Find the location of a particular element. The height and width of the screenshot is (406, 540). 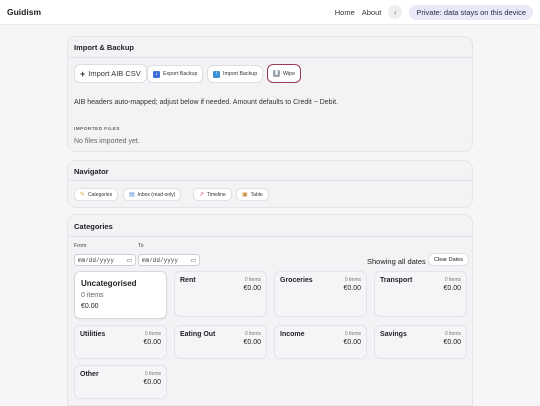

category-card-uncategorised: Uncategorised 0 items €0.00 is located at coordinates (120, 295).